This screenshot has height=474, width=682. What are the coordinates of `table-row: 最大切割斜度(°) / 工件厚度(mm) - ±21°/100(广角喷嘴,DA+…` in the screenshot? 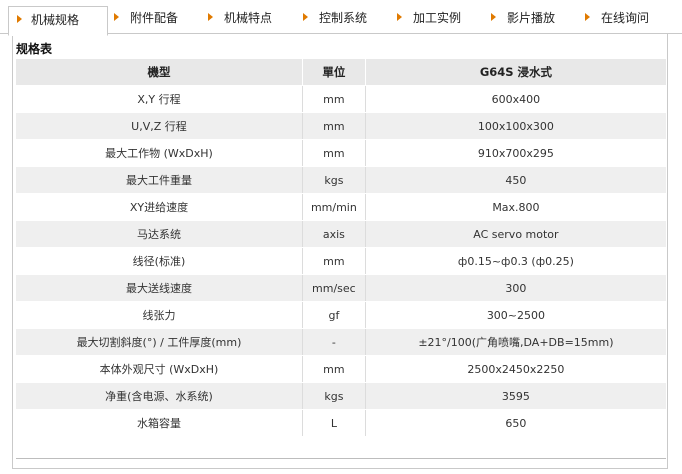 It's located at (341, 342).